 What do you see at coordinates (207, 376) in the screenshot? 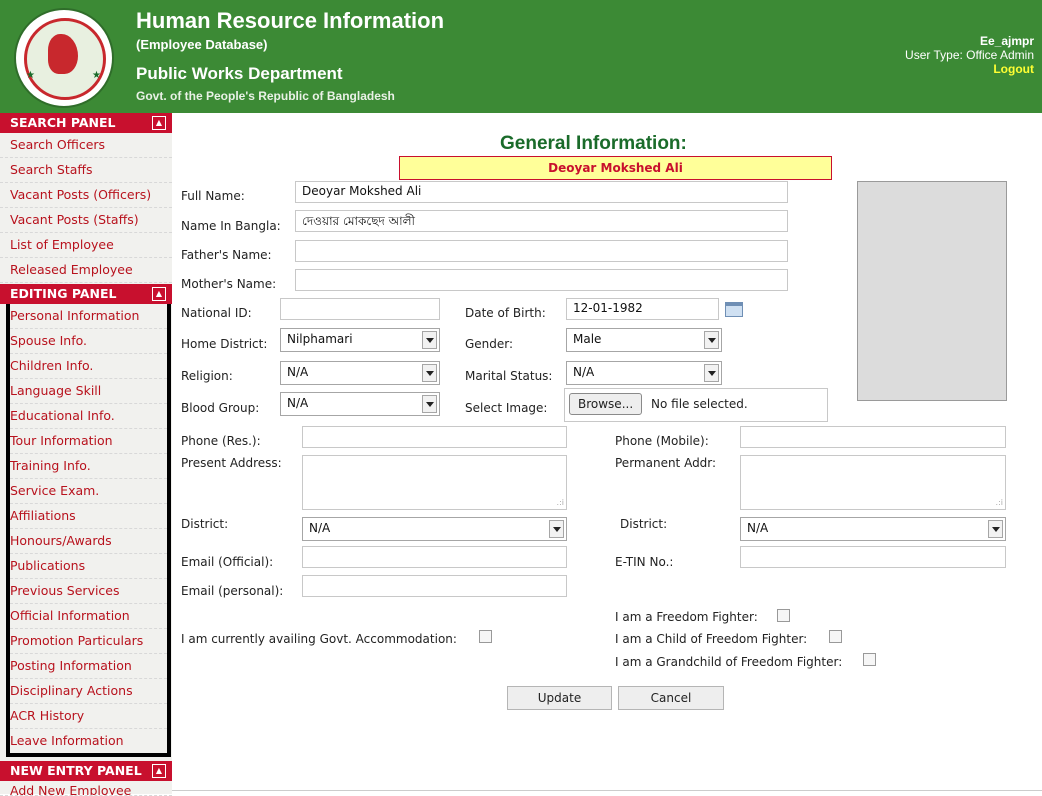
I see `religion-label: Religion:` at bounding box center [207, 376].